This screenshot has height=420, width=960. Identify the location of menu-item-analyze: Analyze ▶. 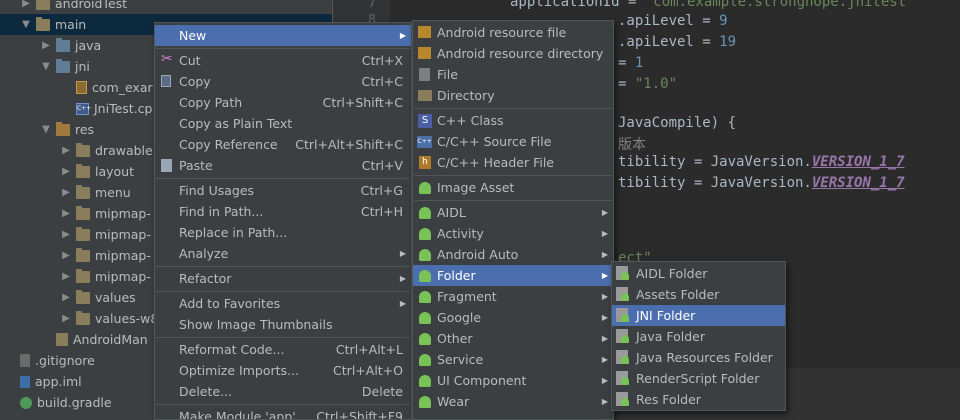
(283, 253).